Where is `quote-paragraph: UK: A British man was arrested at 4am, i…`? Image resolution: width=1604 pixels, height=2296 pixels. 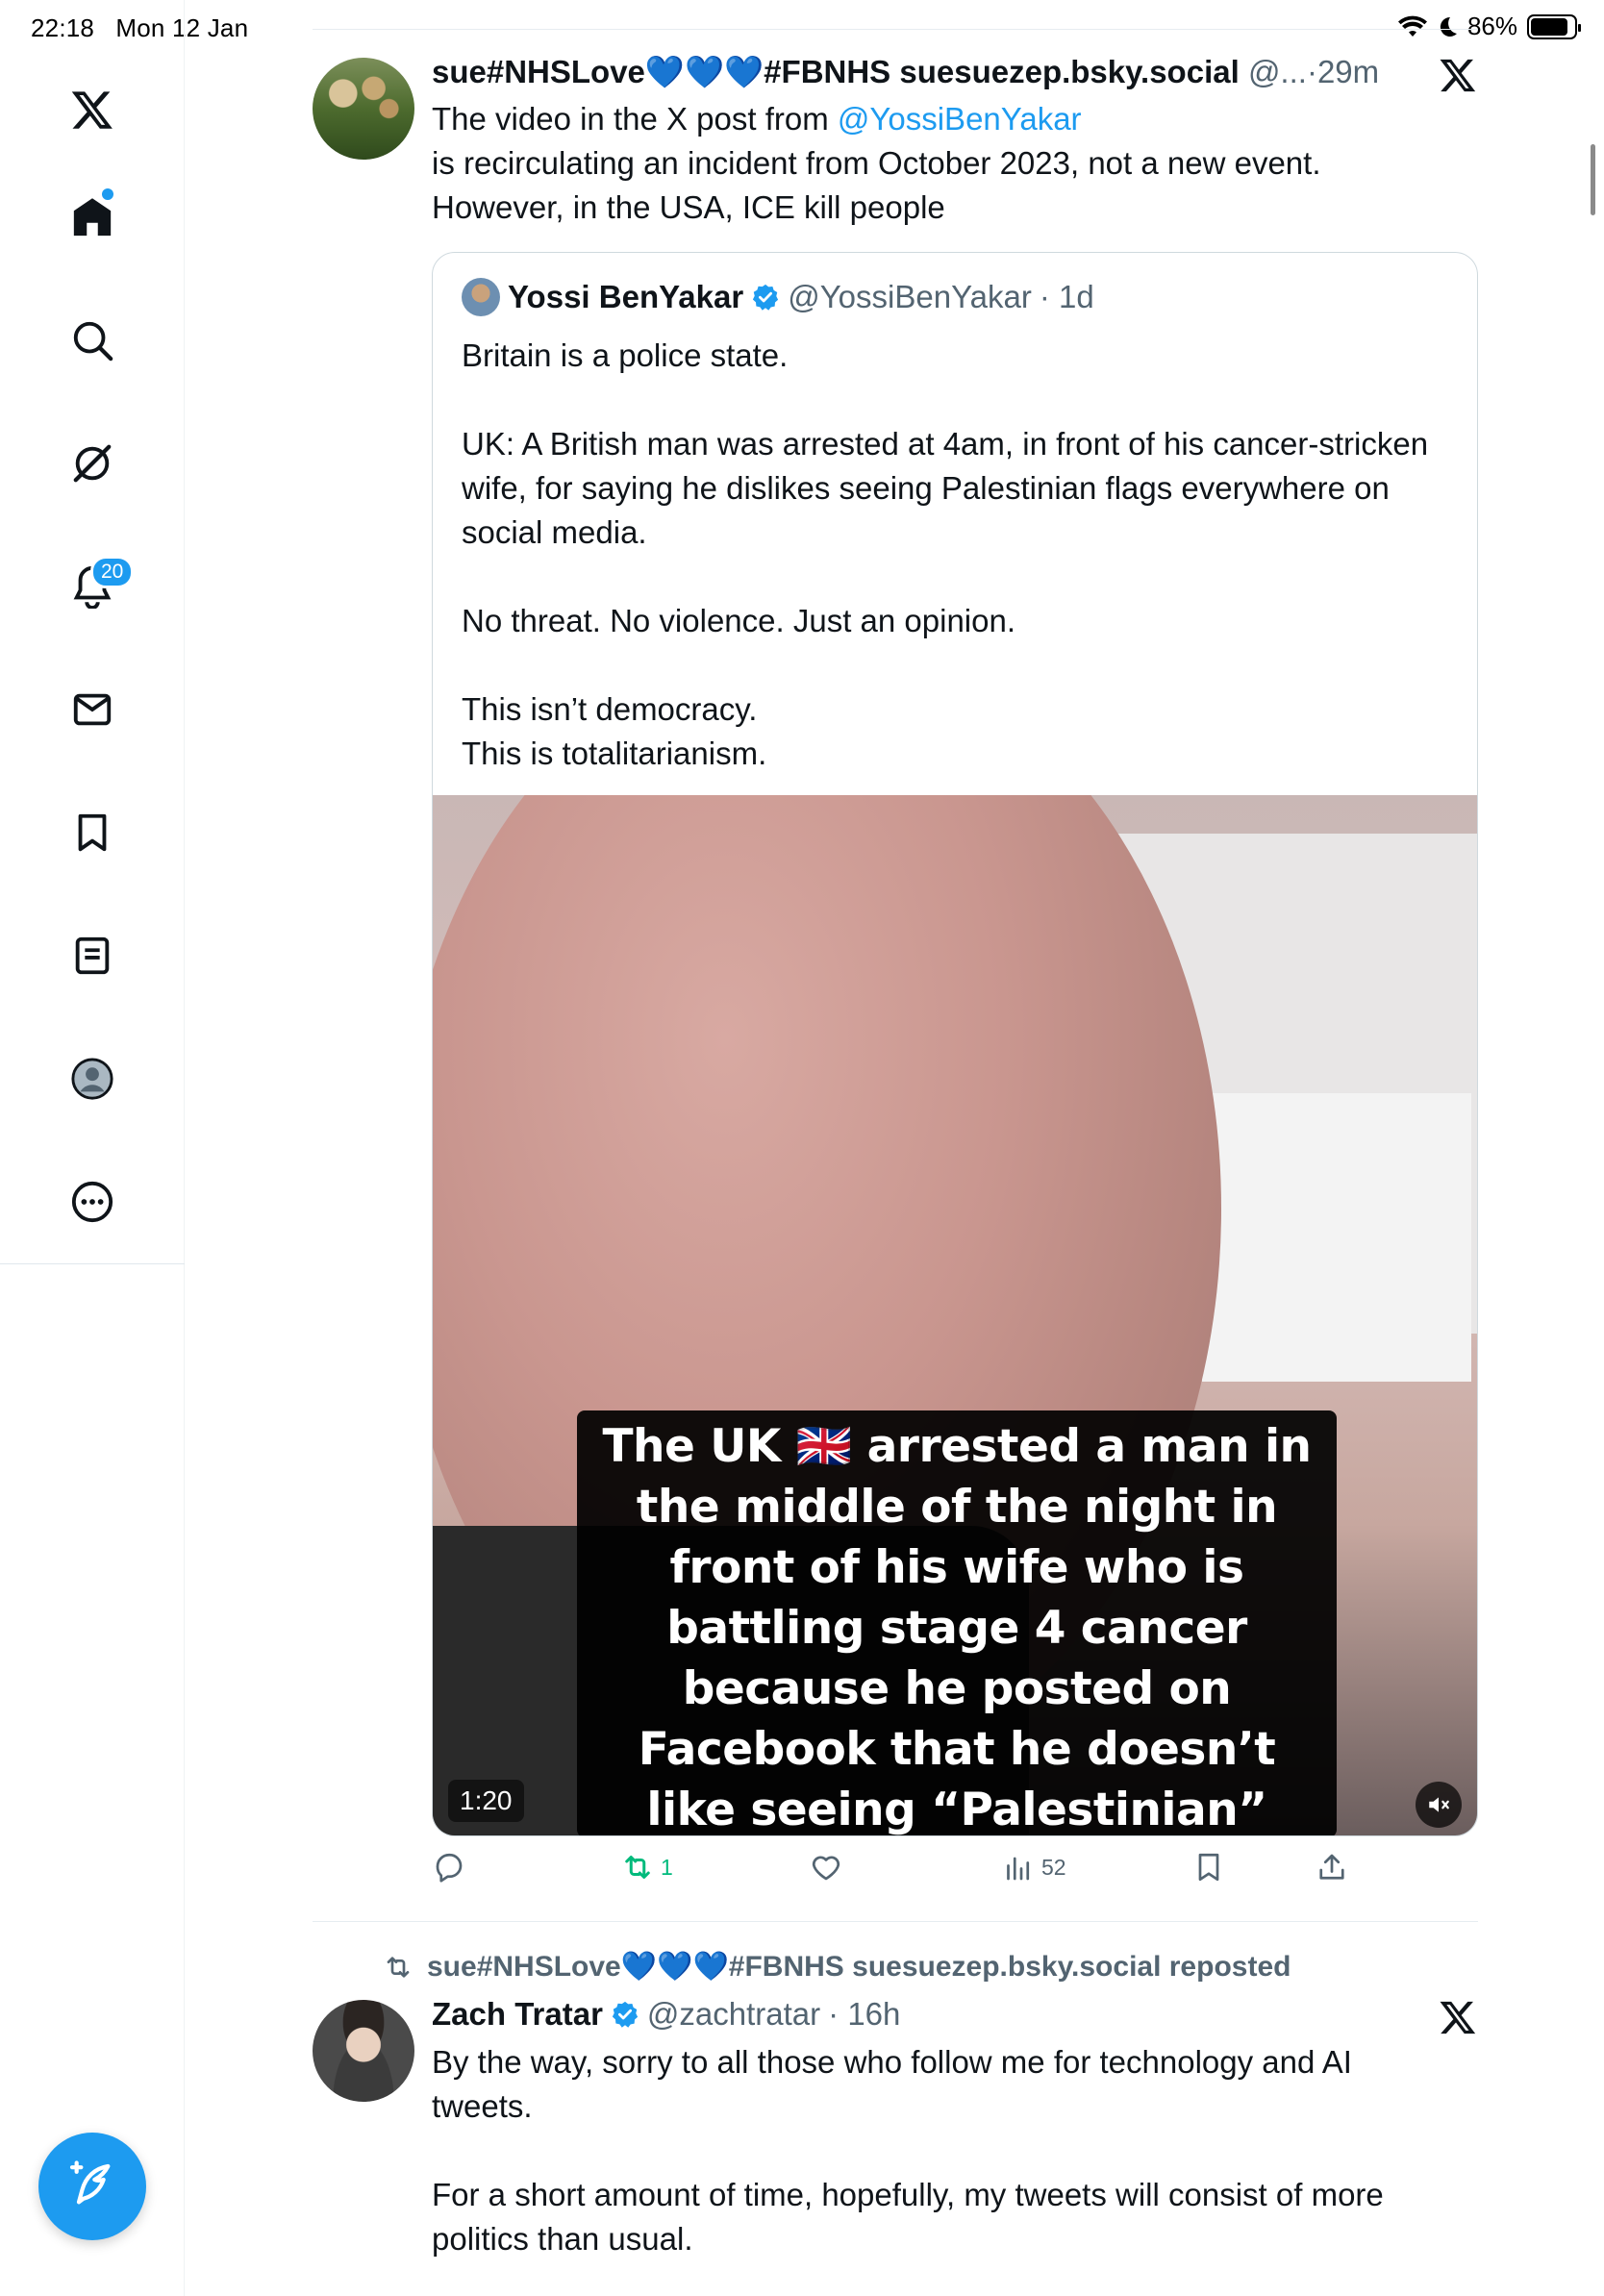
quote-paragraph: UK: A British man was arrested at 4am, i… is located at coordinates (945, 488).